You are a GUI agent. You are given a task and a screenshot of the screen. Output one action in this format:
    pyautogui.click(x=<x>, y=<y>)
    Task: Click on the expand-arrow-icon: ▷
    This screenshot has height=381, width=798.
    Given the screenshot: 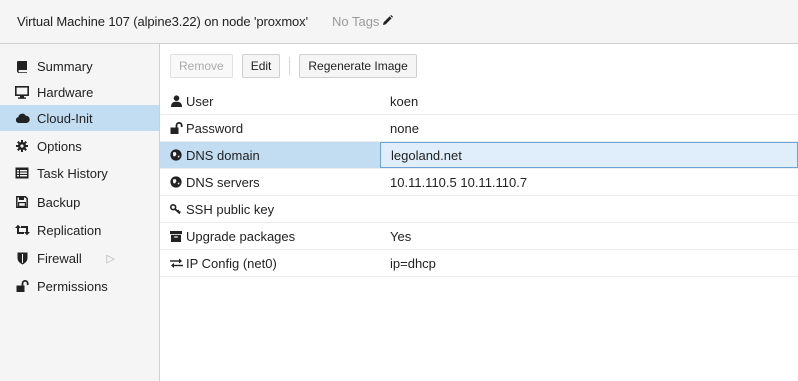 What is the action you would take?
    pyautogui.click(x=111, y=258)
    